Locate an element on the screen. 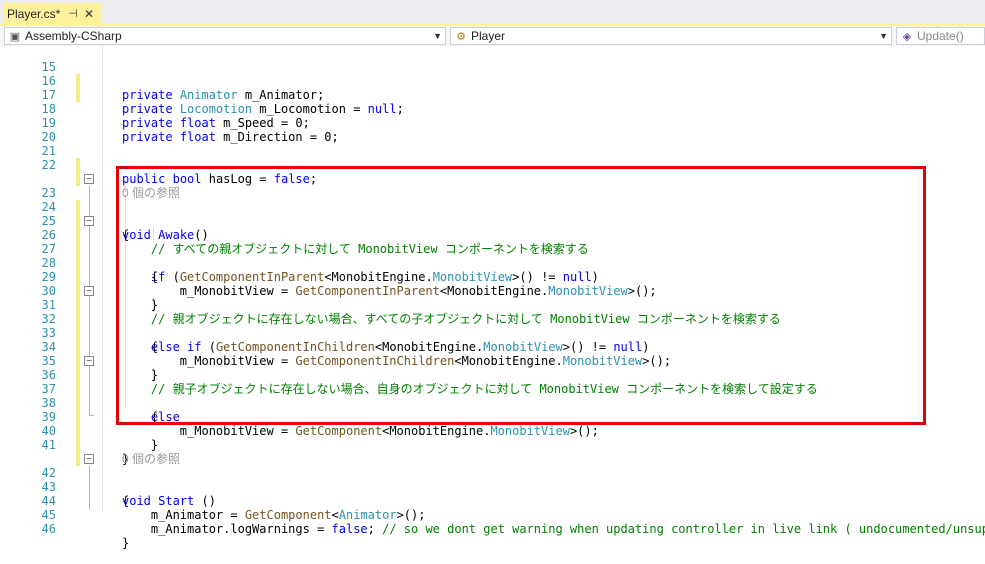  codelens-row: 0 個の参照 is located at coordinates (492, 452).